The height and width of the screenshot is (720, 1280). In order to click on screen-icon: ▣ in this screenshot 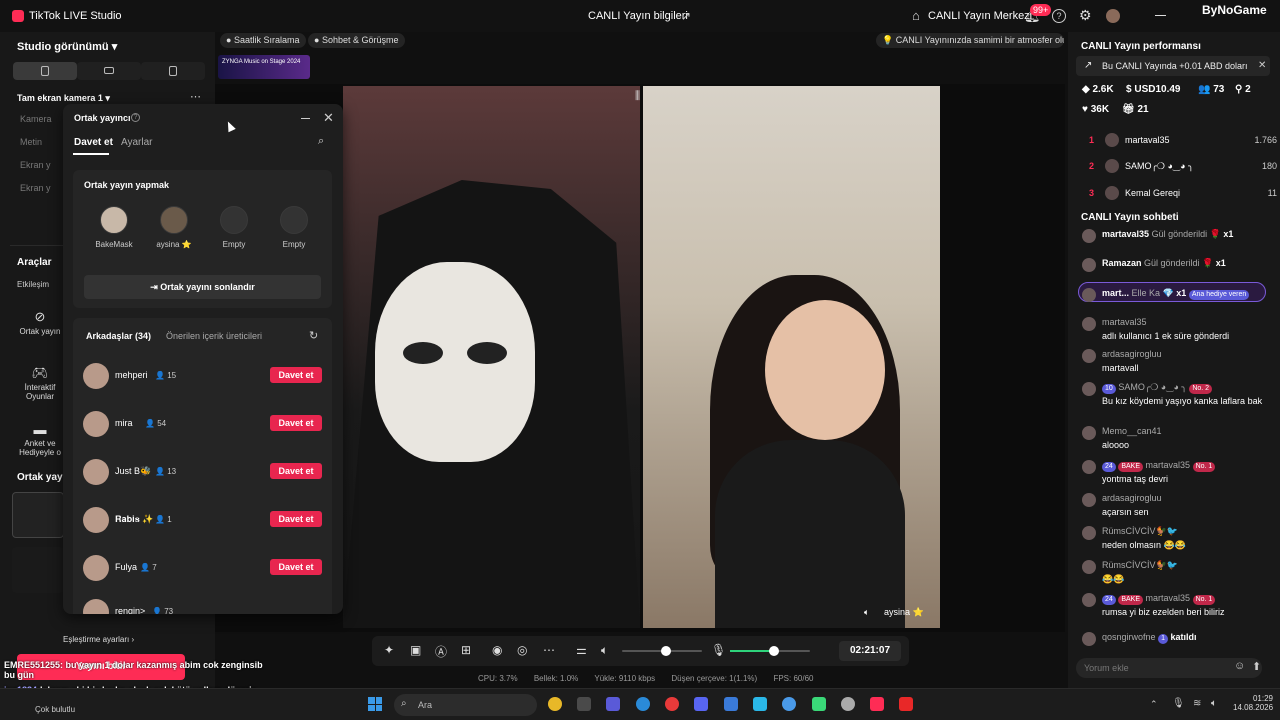, I will do `click(415, 650)`.